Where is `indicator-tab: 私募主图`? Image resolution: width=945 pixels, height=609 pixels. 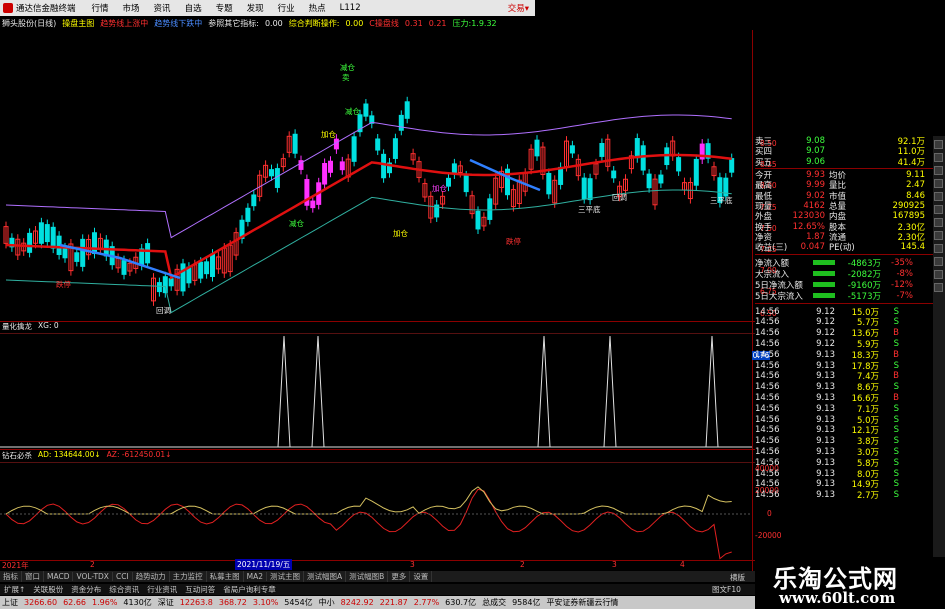
indicator-tab: 私募主图 is located at coordinates (225, 576).